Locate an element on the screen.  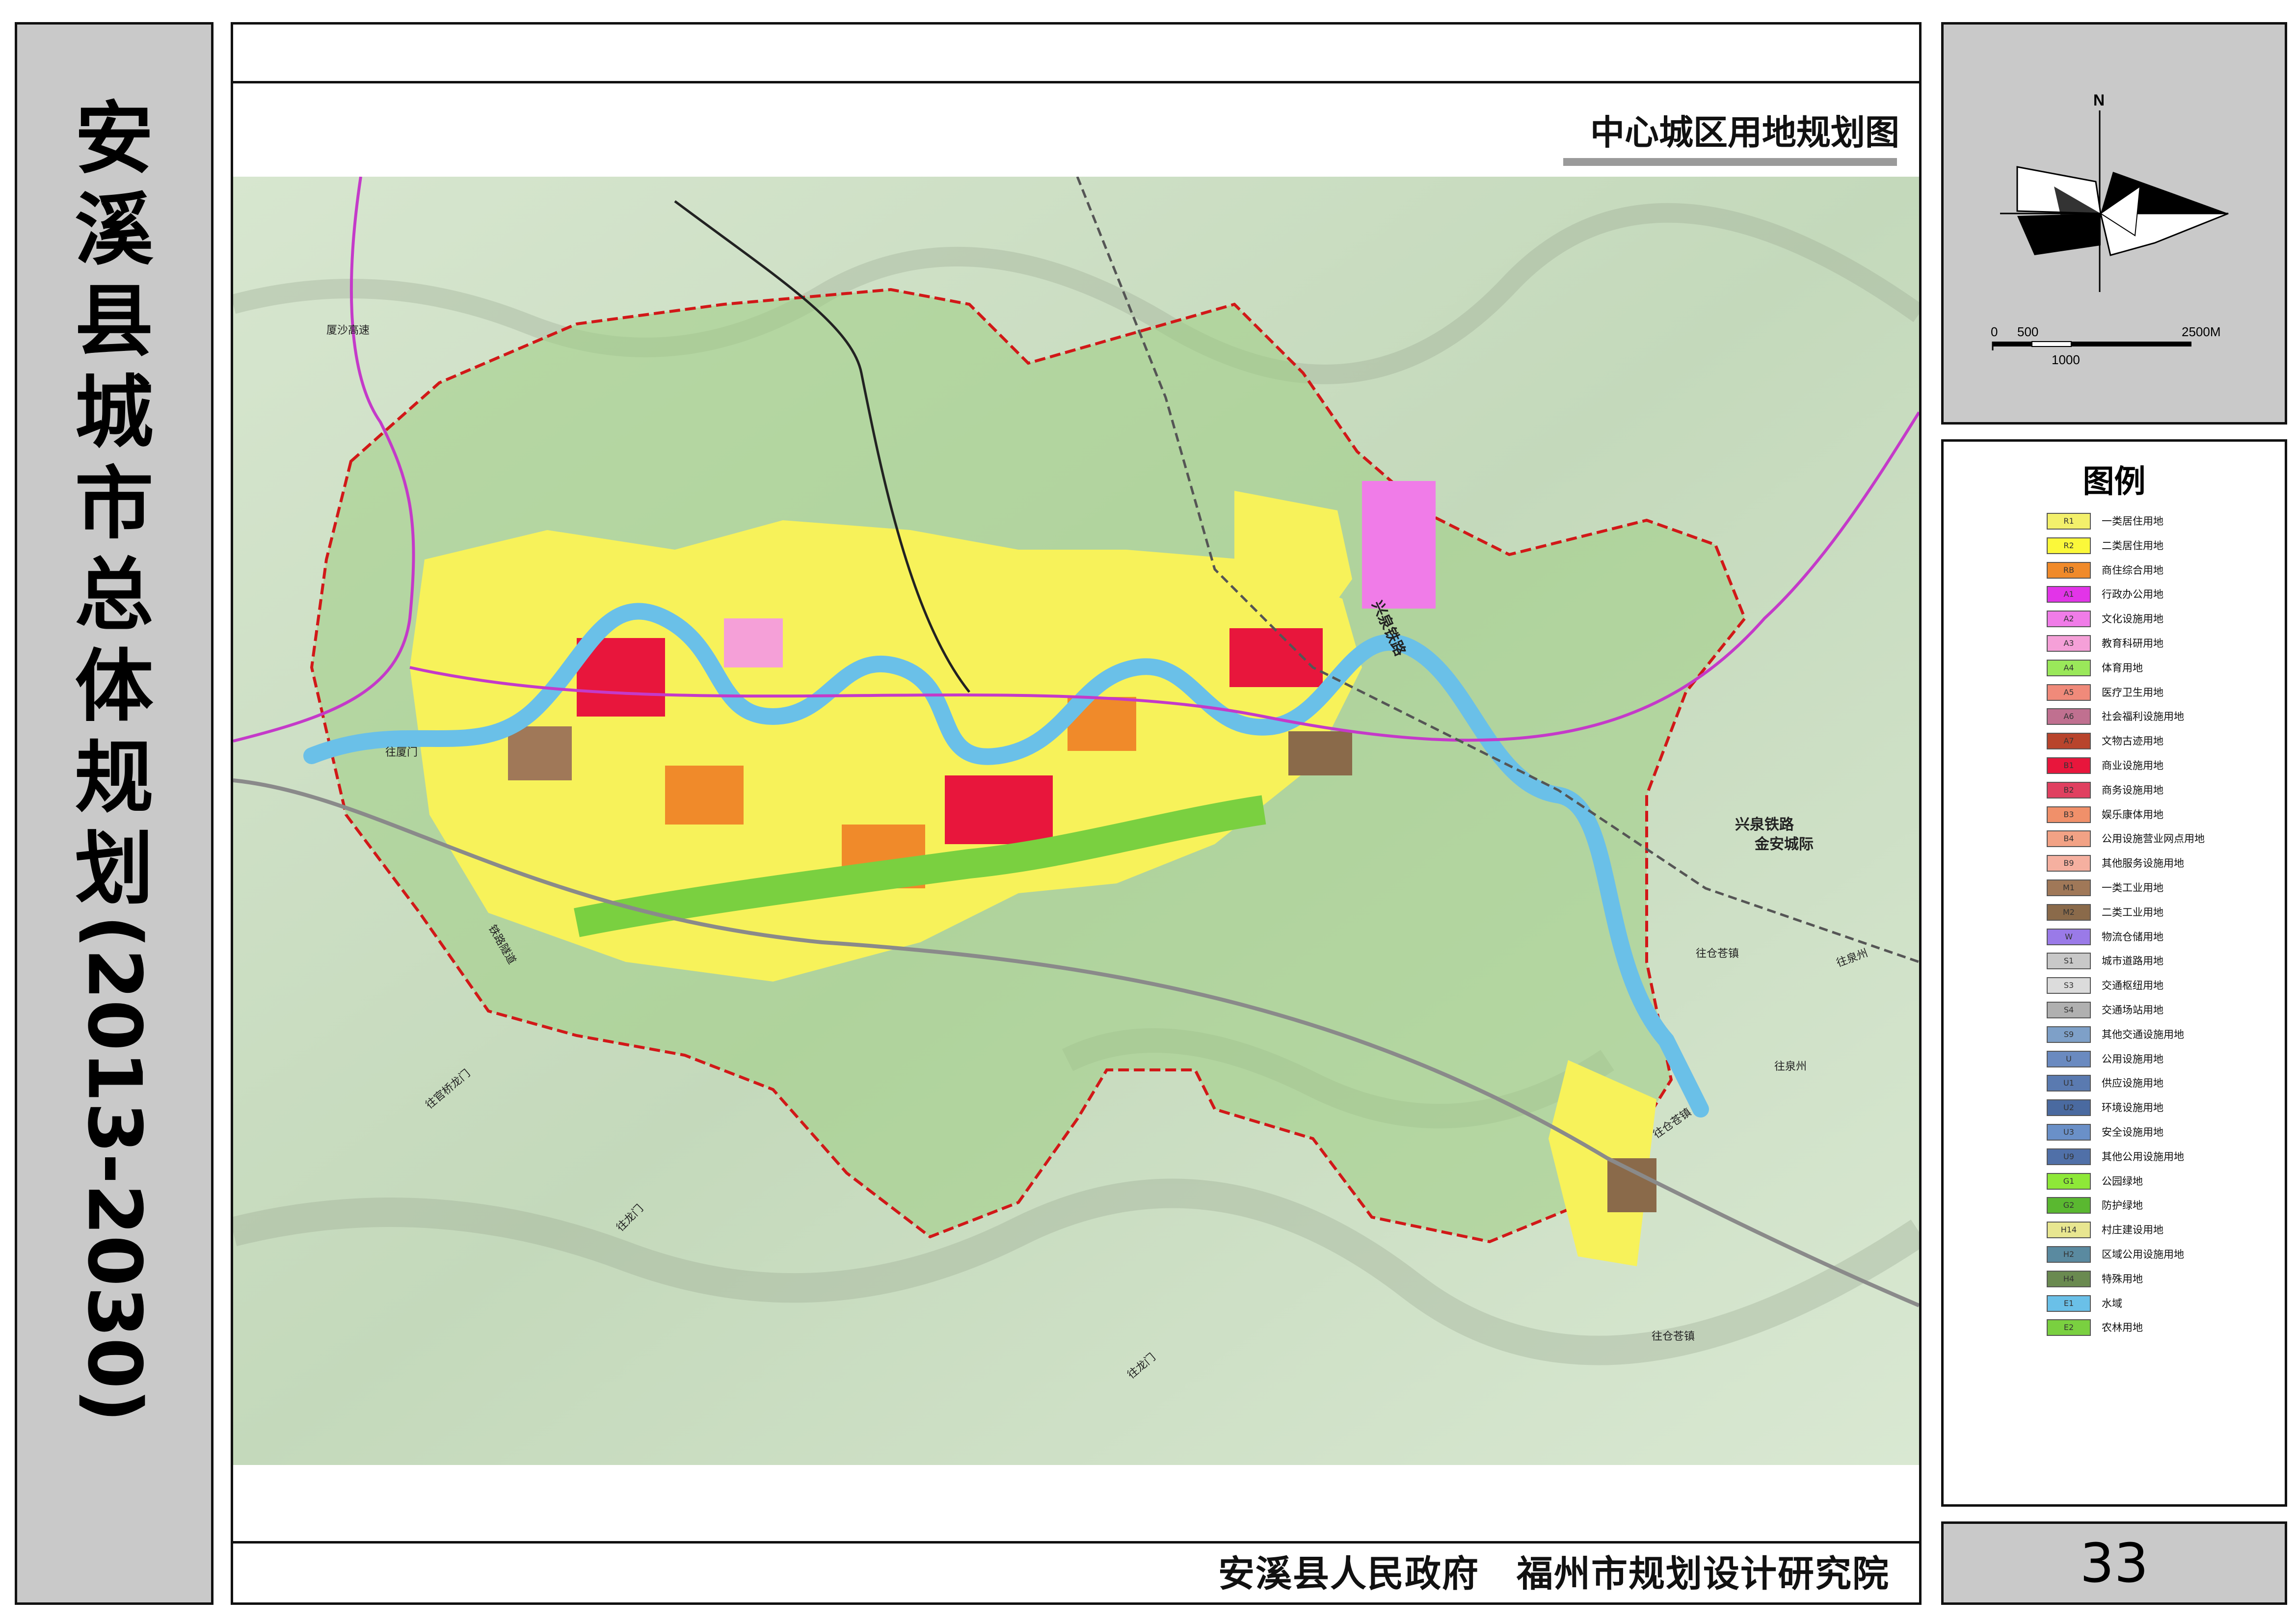
label-to-quanzhou-2: 往泉州 is located at coordinates (1790, 1067).